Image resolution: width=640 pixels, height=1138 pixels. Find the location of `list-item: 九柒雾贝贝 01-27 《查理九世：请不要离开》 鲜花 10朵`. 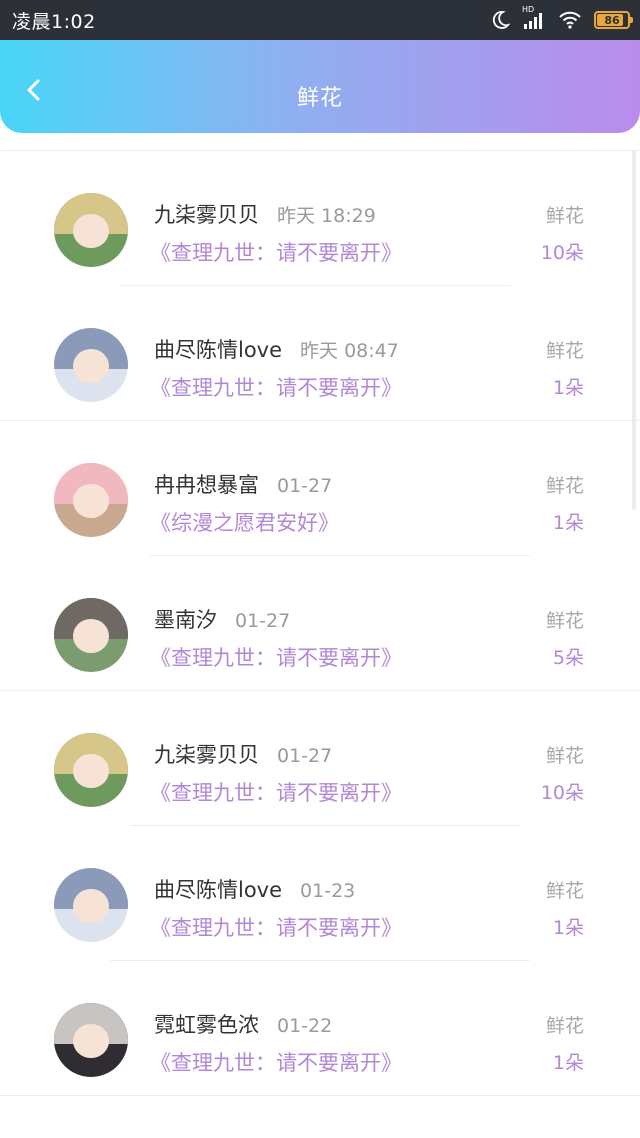

list-item: 九柒雾贝贝 01-27 《查理九世：请不要离开》 鲜花 10朵 is located at coordinates (320, 758).